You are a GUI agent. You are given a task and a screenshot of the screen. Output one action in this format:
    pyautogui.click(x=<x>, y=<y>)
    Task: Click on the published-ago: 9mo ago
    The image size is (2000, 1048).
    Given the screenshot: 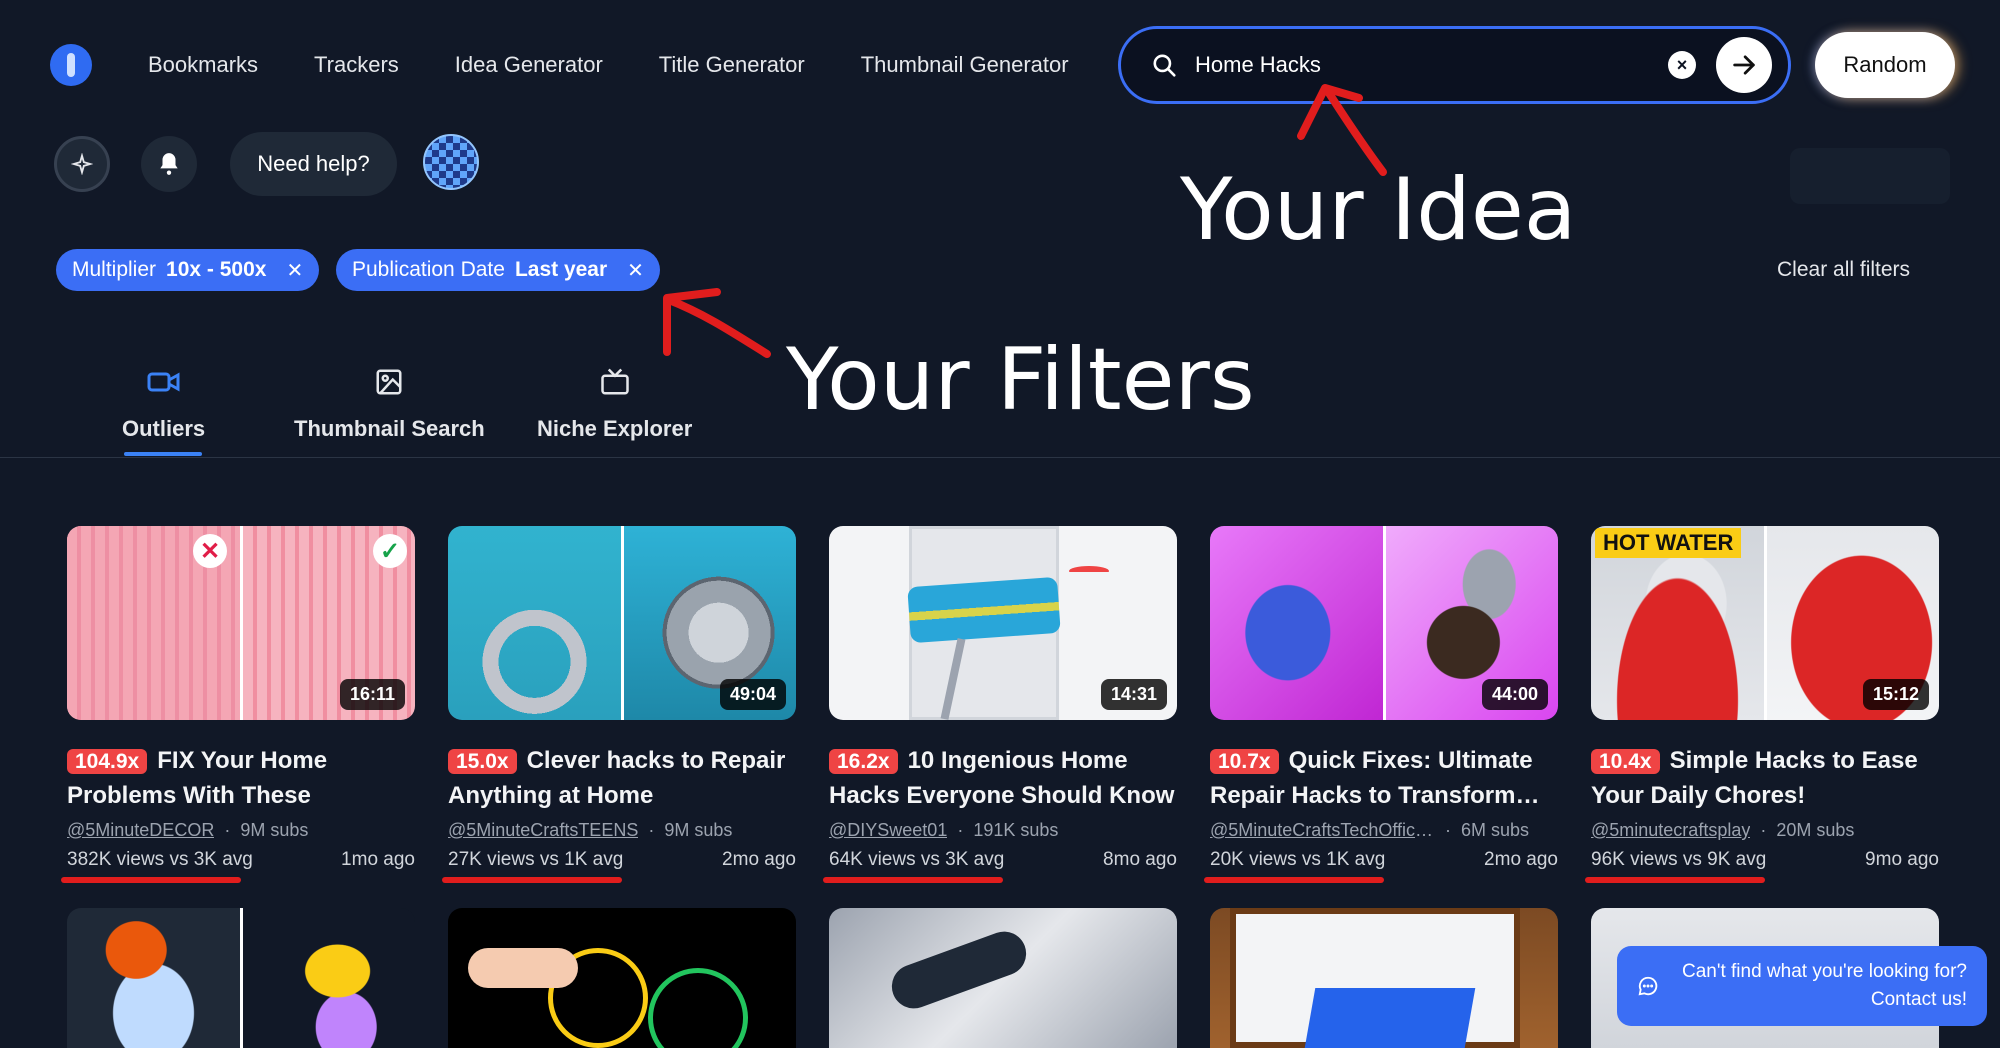 What is the action you would take?
    pyautogui.click(x=1902, y=859)
    